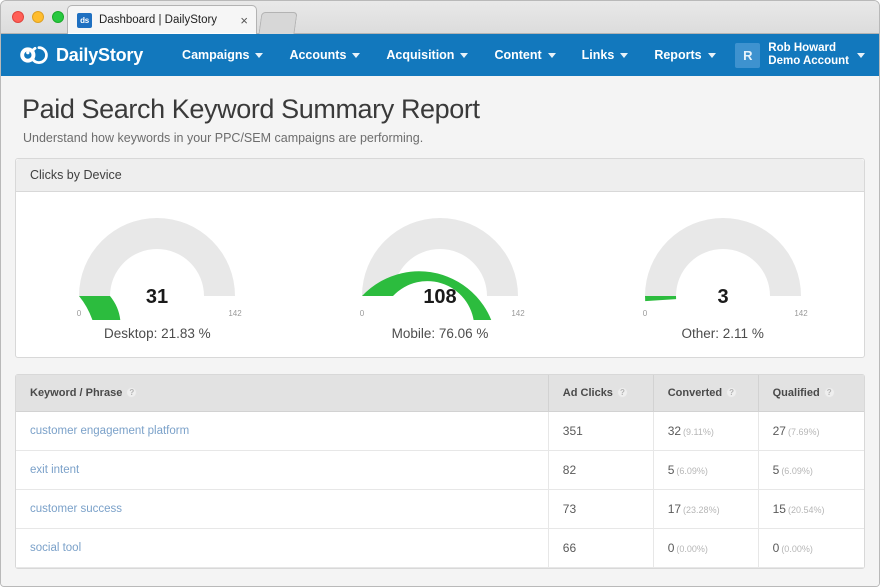 The width and height of the screenshot is (880, 587). What do you see at coordinates (81, 55) in the screenshot?
I see `brand-logo: DailyStory` at bounding box center [81, 55].